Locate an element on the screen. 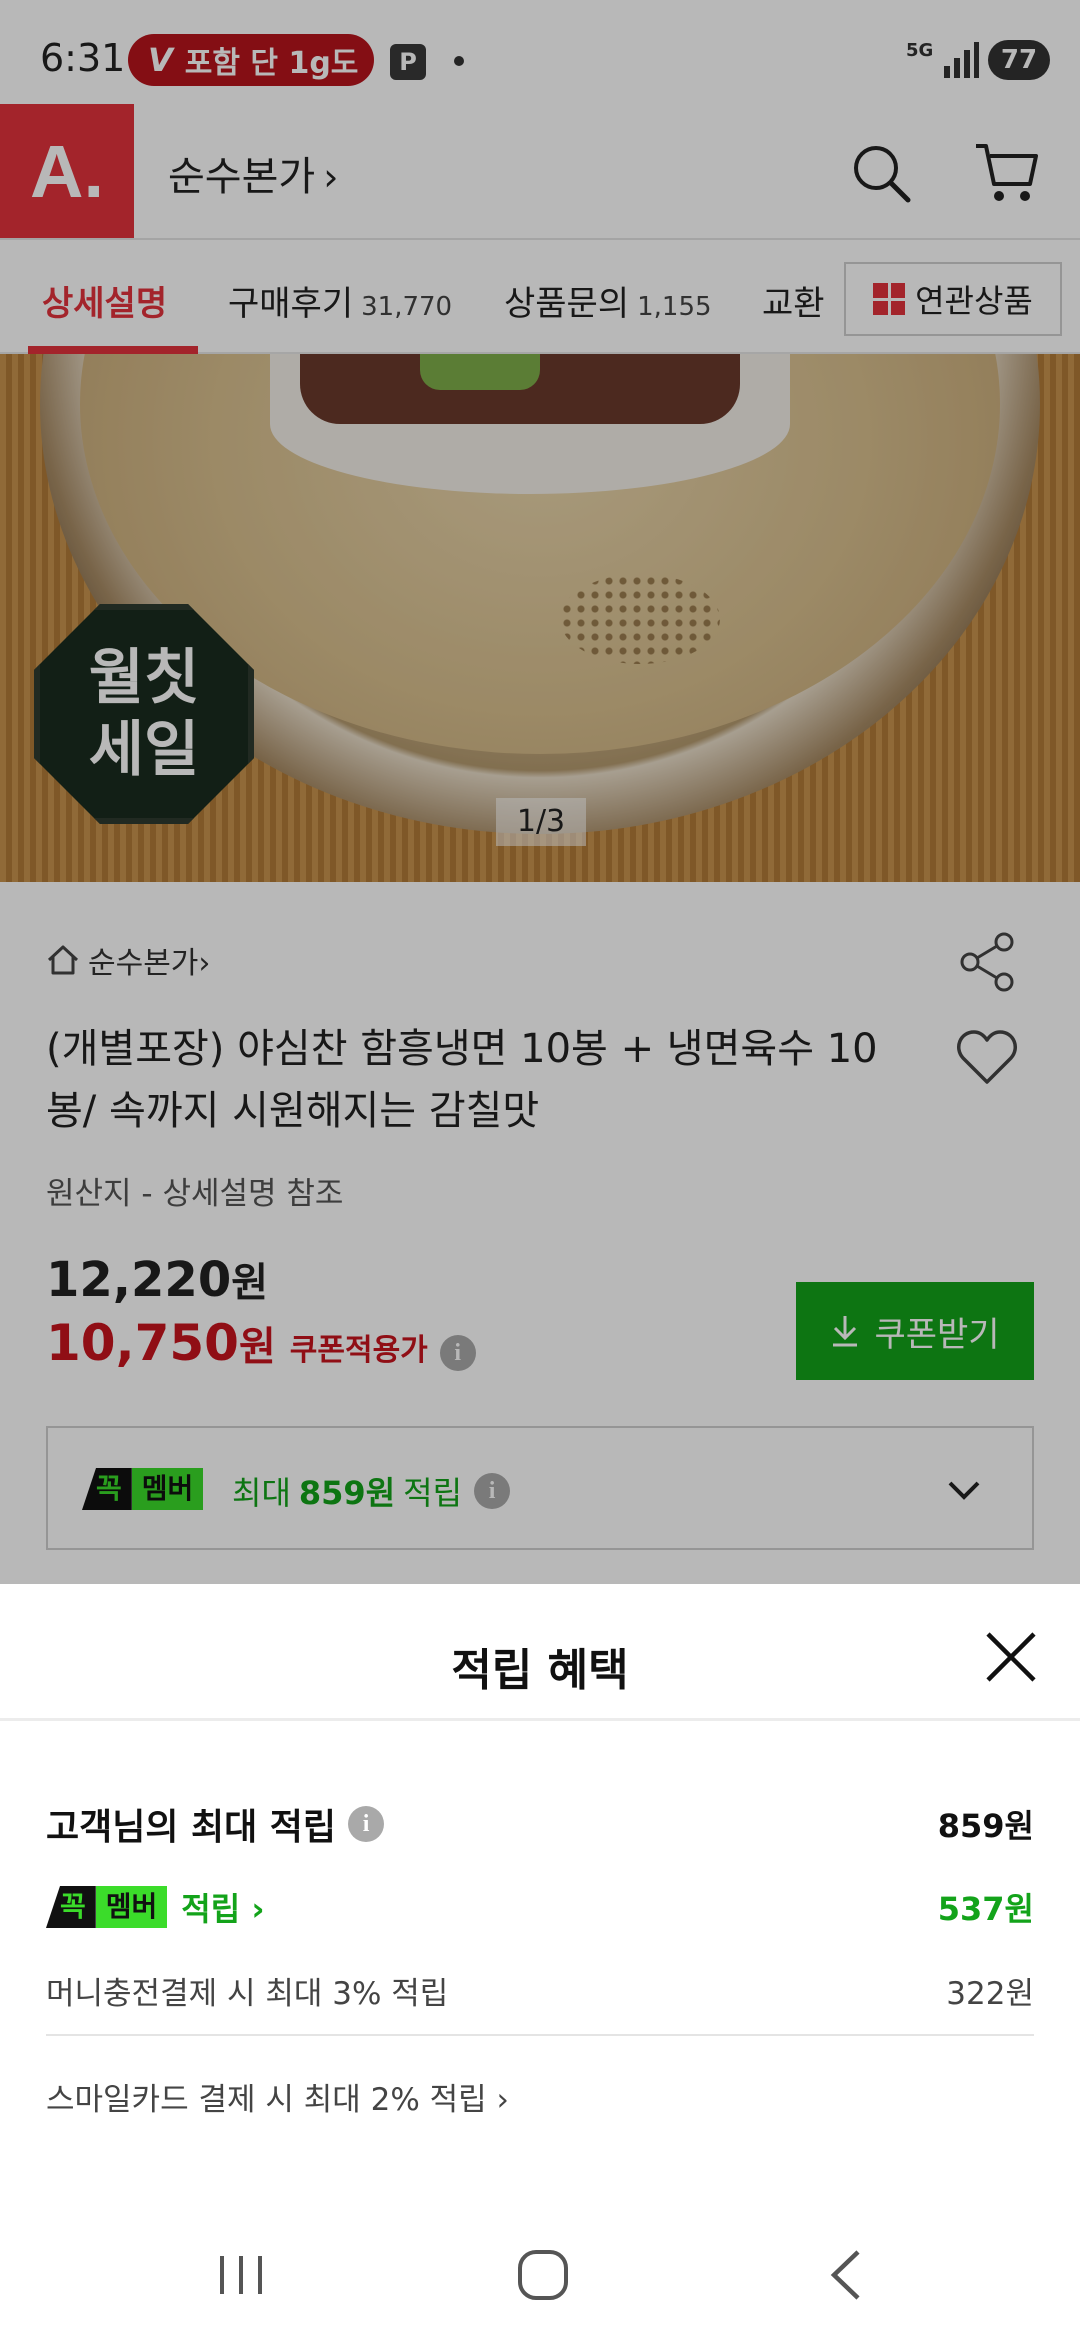 This screenshot has width=1080, height=2340. member-badge: 꼭 멤버 is located at coordinates (107, 1907).